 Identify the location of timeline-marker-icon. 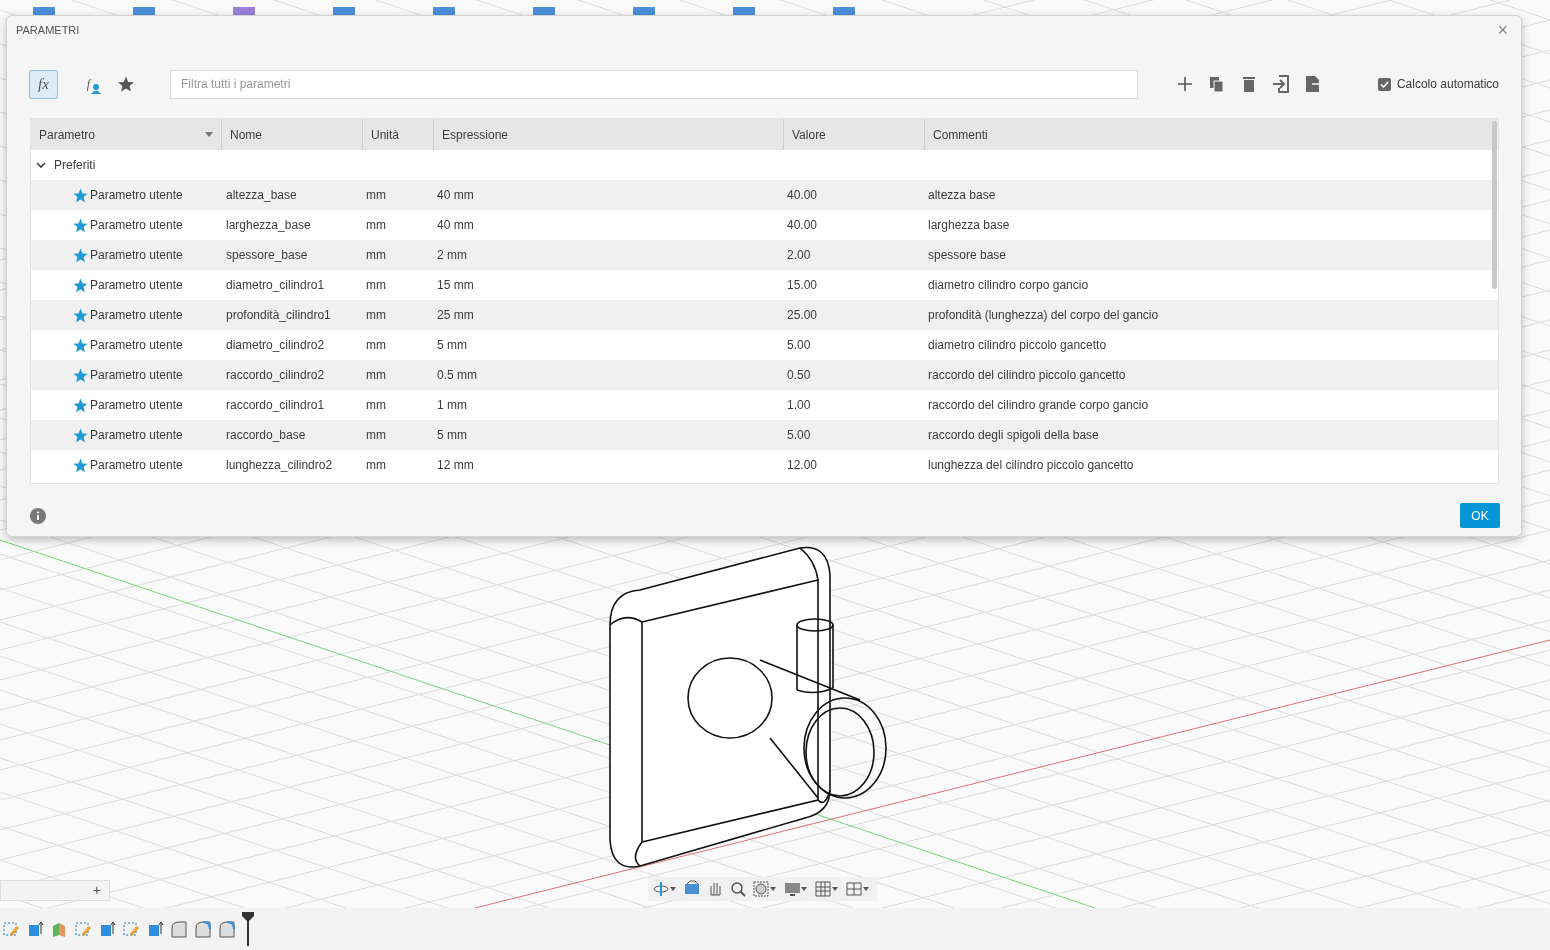
(248, 929).